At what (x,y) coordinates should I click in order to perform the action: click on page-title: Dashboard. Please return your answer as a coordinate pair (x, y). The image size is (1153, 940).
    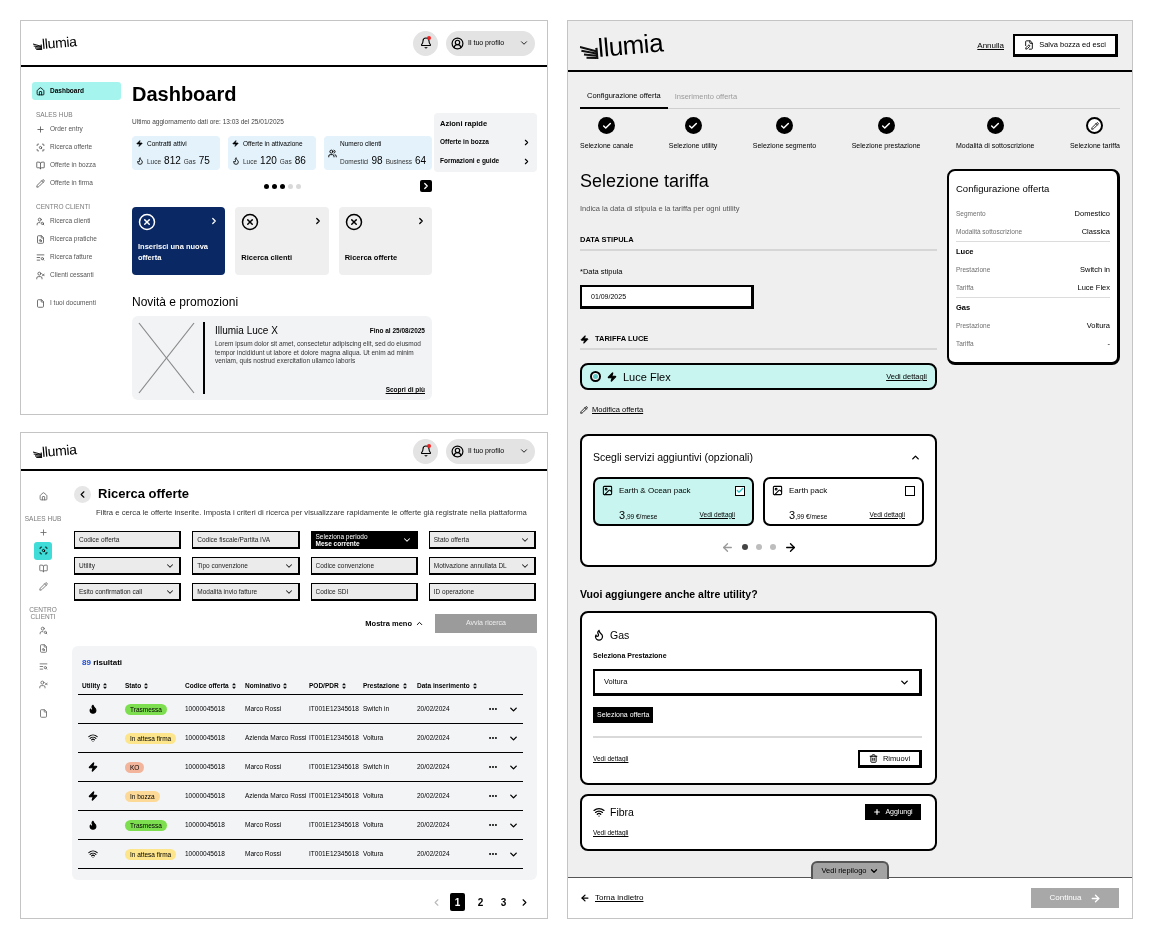
    Looking at the image, I should click on (185, 94).